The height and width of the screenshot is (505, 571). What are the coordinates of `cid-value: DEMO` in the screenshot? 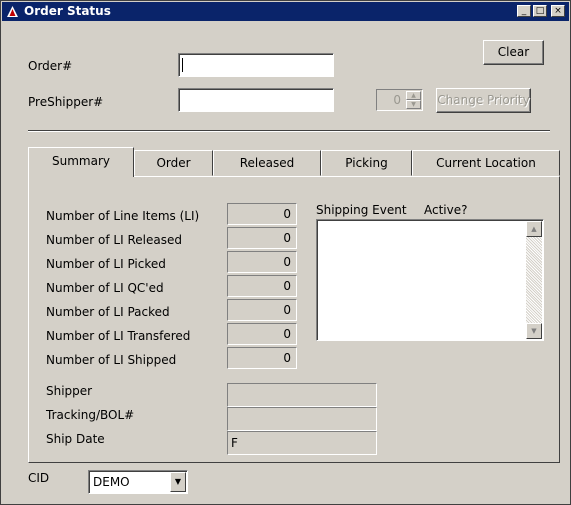 It's located at (111, 482).